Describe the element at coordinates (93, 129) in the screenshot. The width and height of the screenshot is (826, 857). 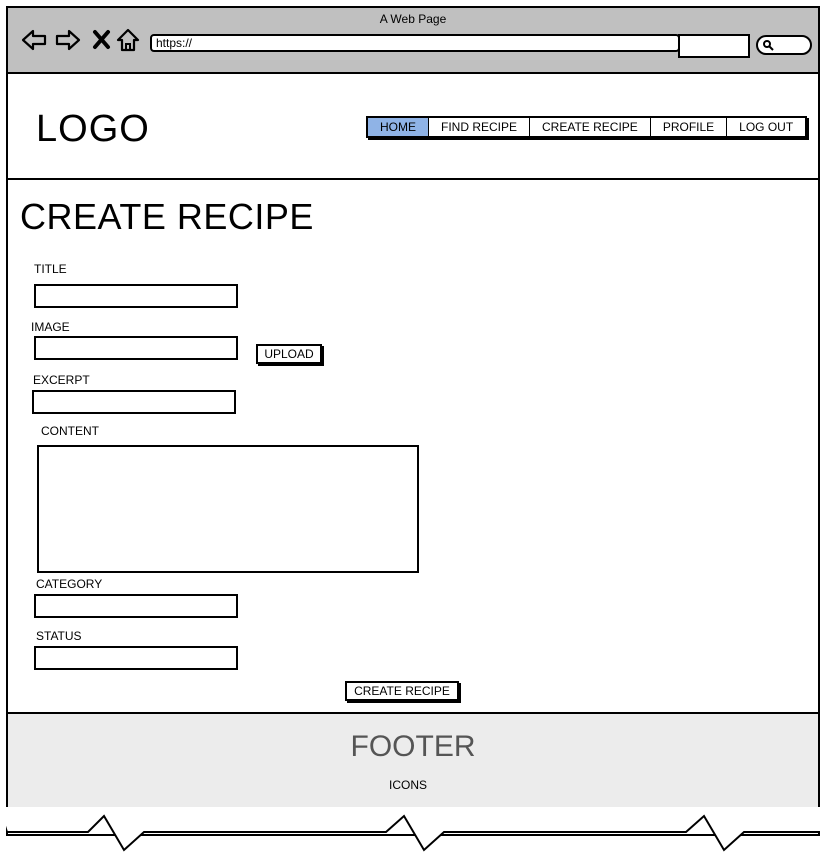
I see `logo: LOGO` at that location.